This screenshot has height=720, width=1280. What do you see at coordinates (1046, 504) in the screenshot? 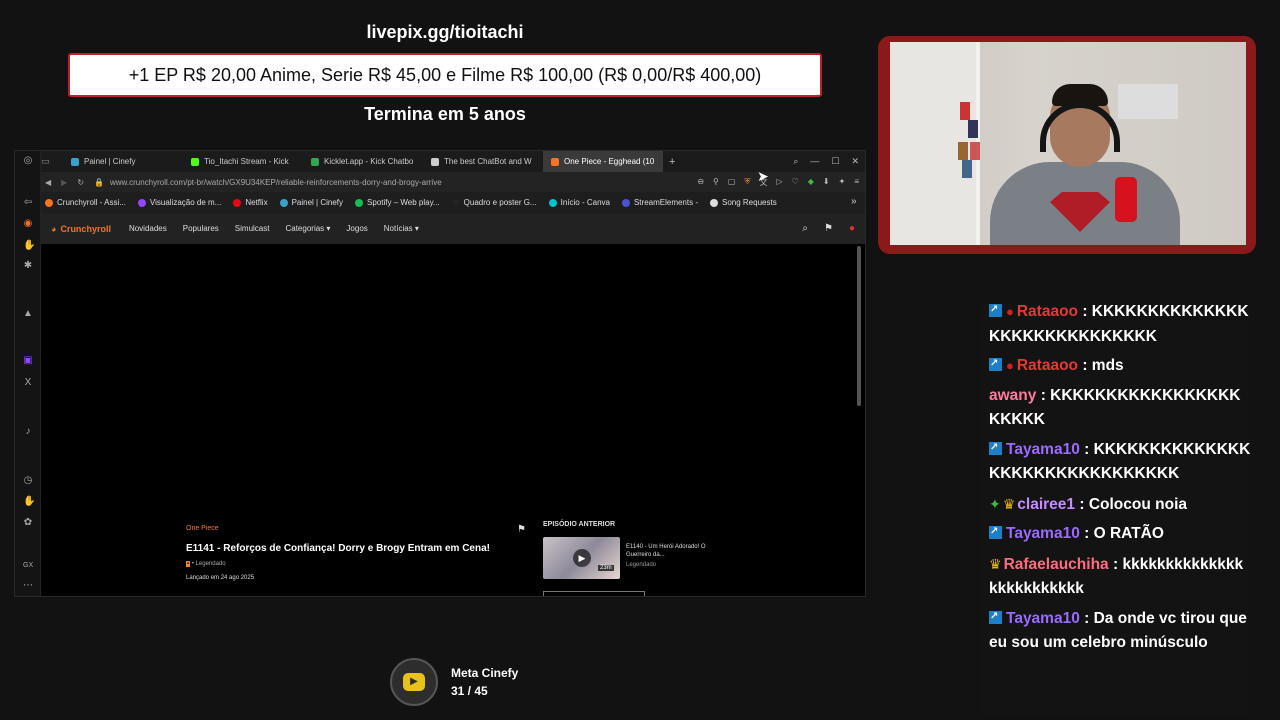
I see `chat-username: clairee1` at bounding box center [1046, 504].